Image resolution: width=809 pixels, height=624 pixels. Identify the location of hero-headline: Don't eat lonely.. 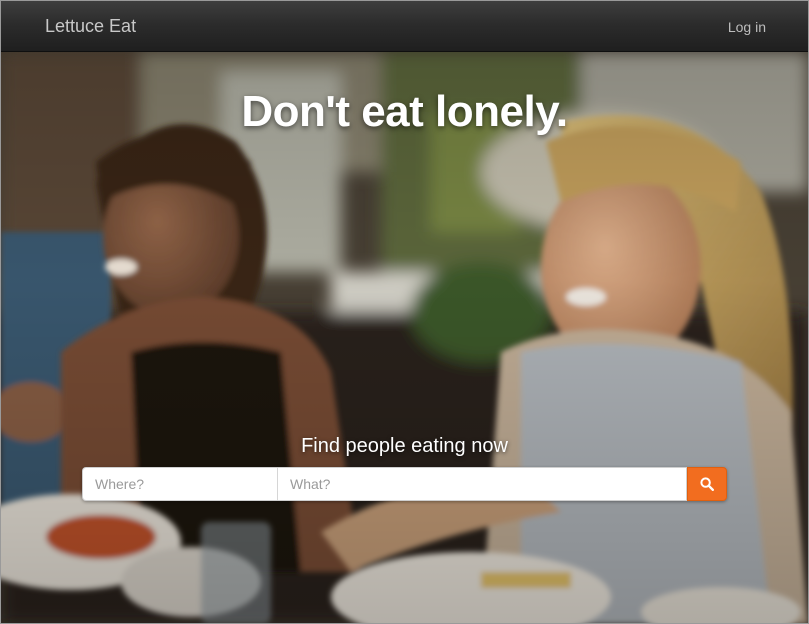
(404, 111).